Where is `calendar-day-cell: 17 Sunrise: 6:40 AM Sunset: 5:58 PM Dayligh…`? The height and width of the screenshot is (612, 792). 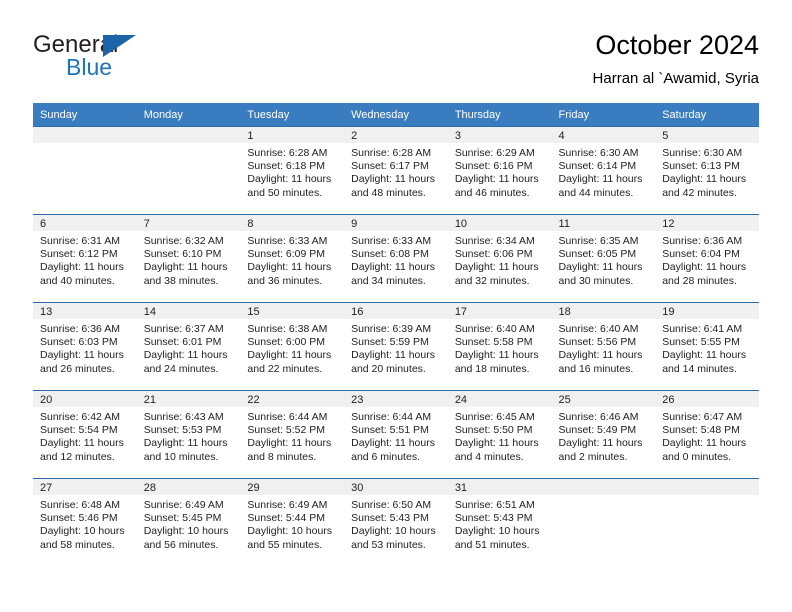 calendar-day-cell: 17 Sunrise: 6:40 AM Sunset: 5:58 PM Dayligh… is located at coordinates (499, 346).